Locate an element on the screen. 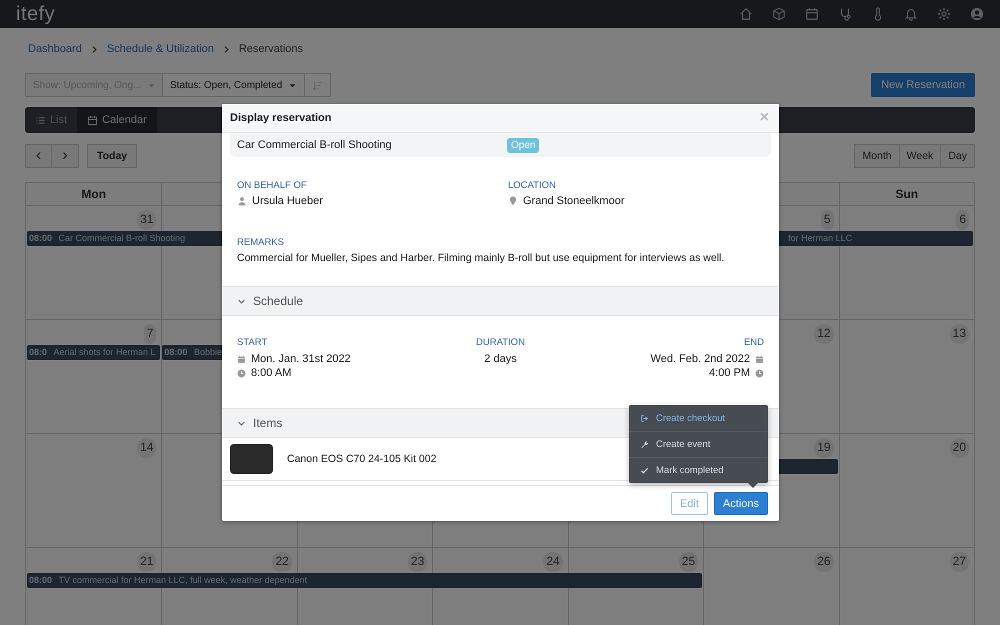 The image size is (1000, 625). field-value: Ursula Hueber is located at coordinates (287, 201).